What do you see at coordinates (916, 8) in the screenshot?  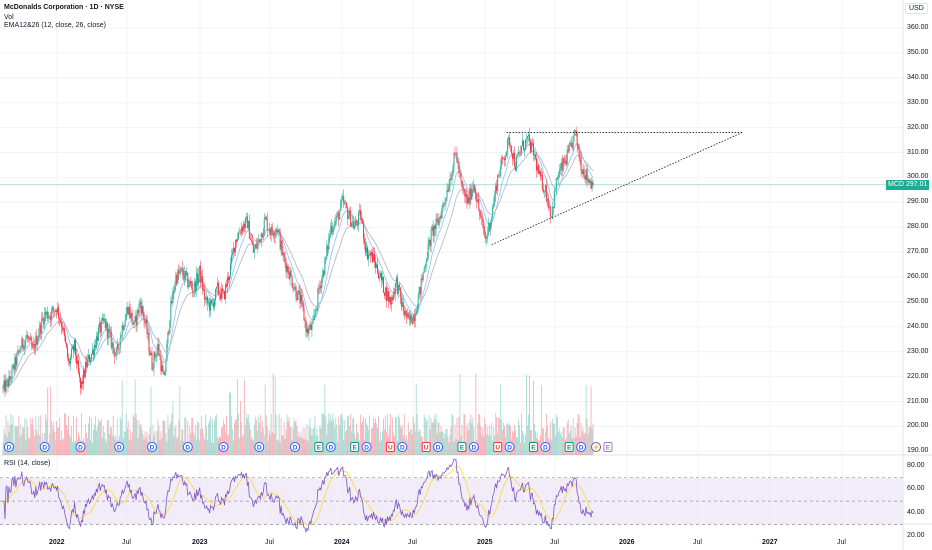 I see `currency-label: USD` at bounding box center [916, 8].